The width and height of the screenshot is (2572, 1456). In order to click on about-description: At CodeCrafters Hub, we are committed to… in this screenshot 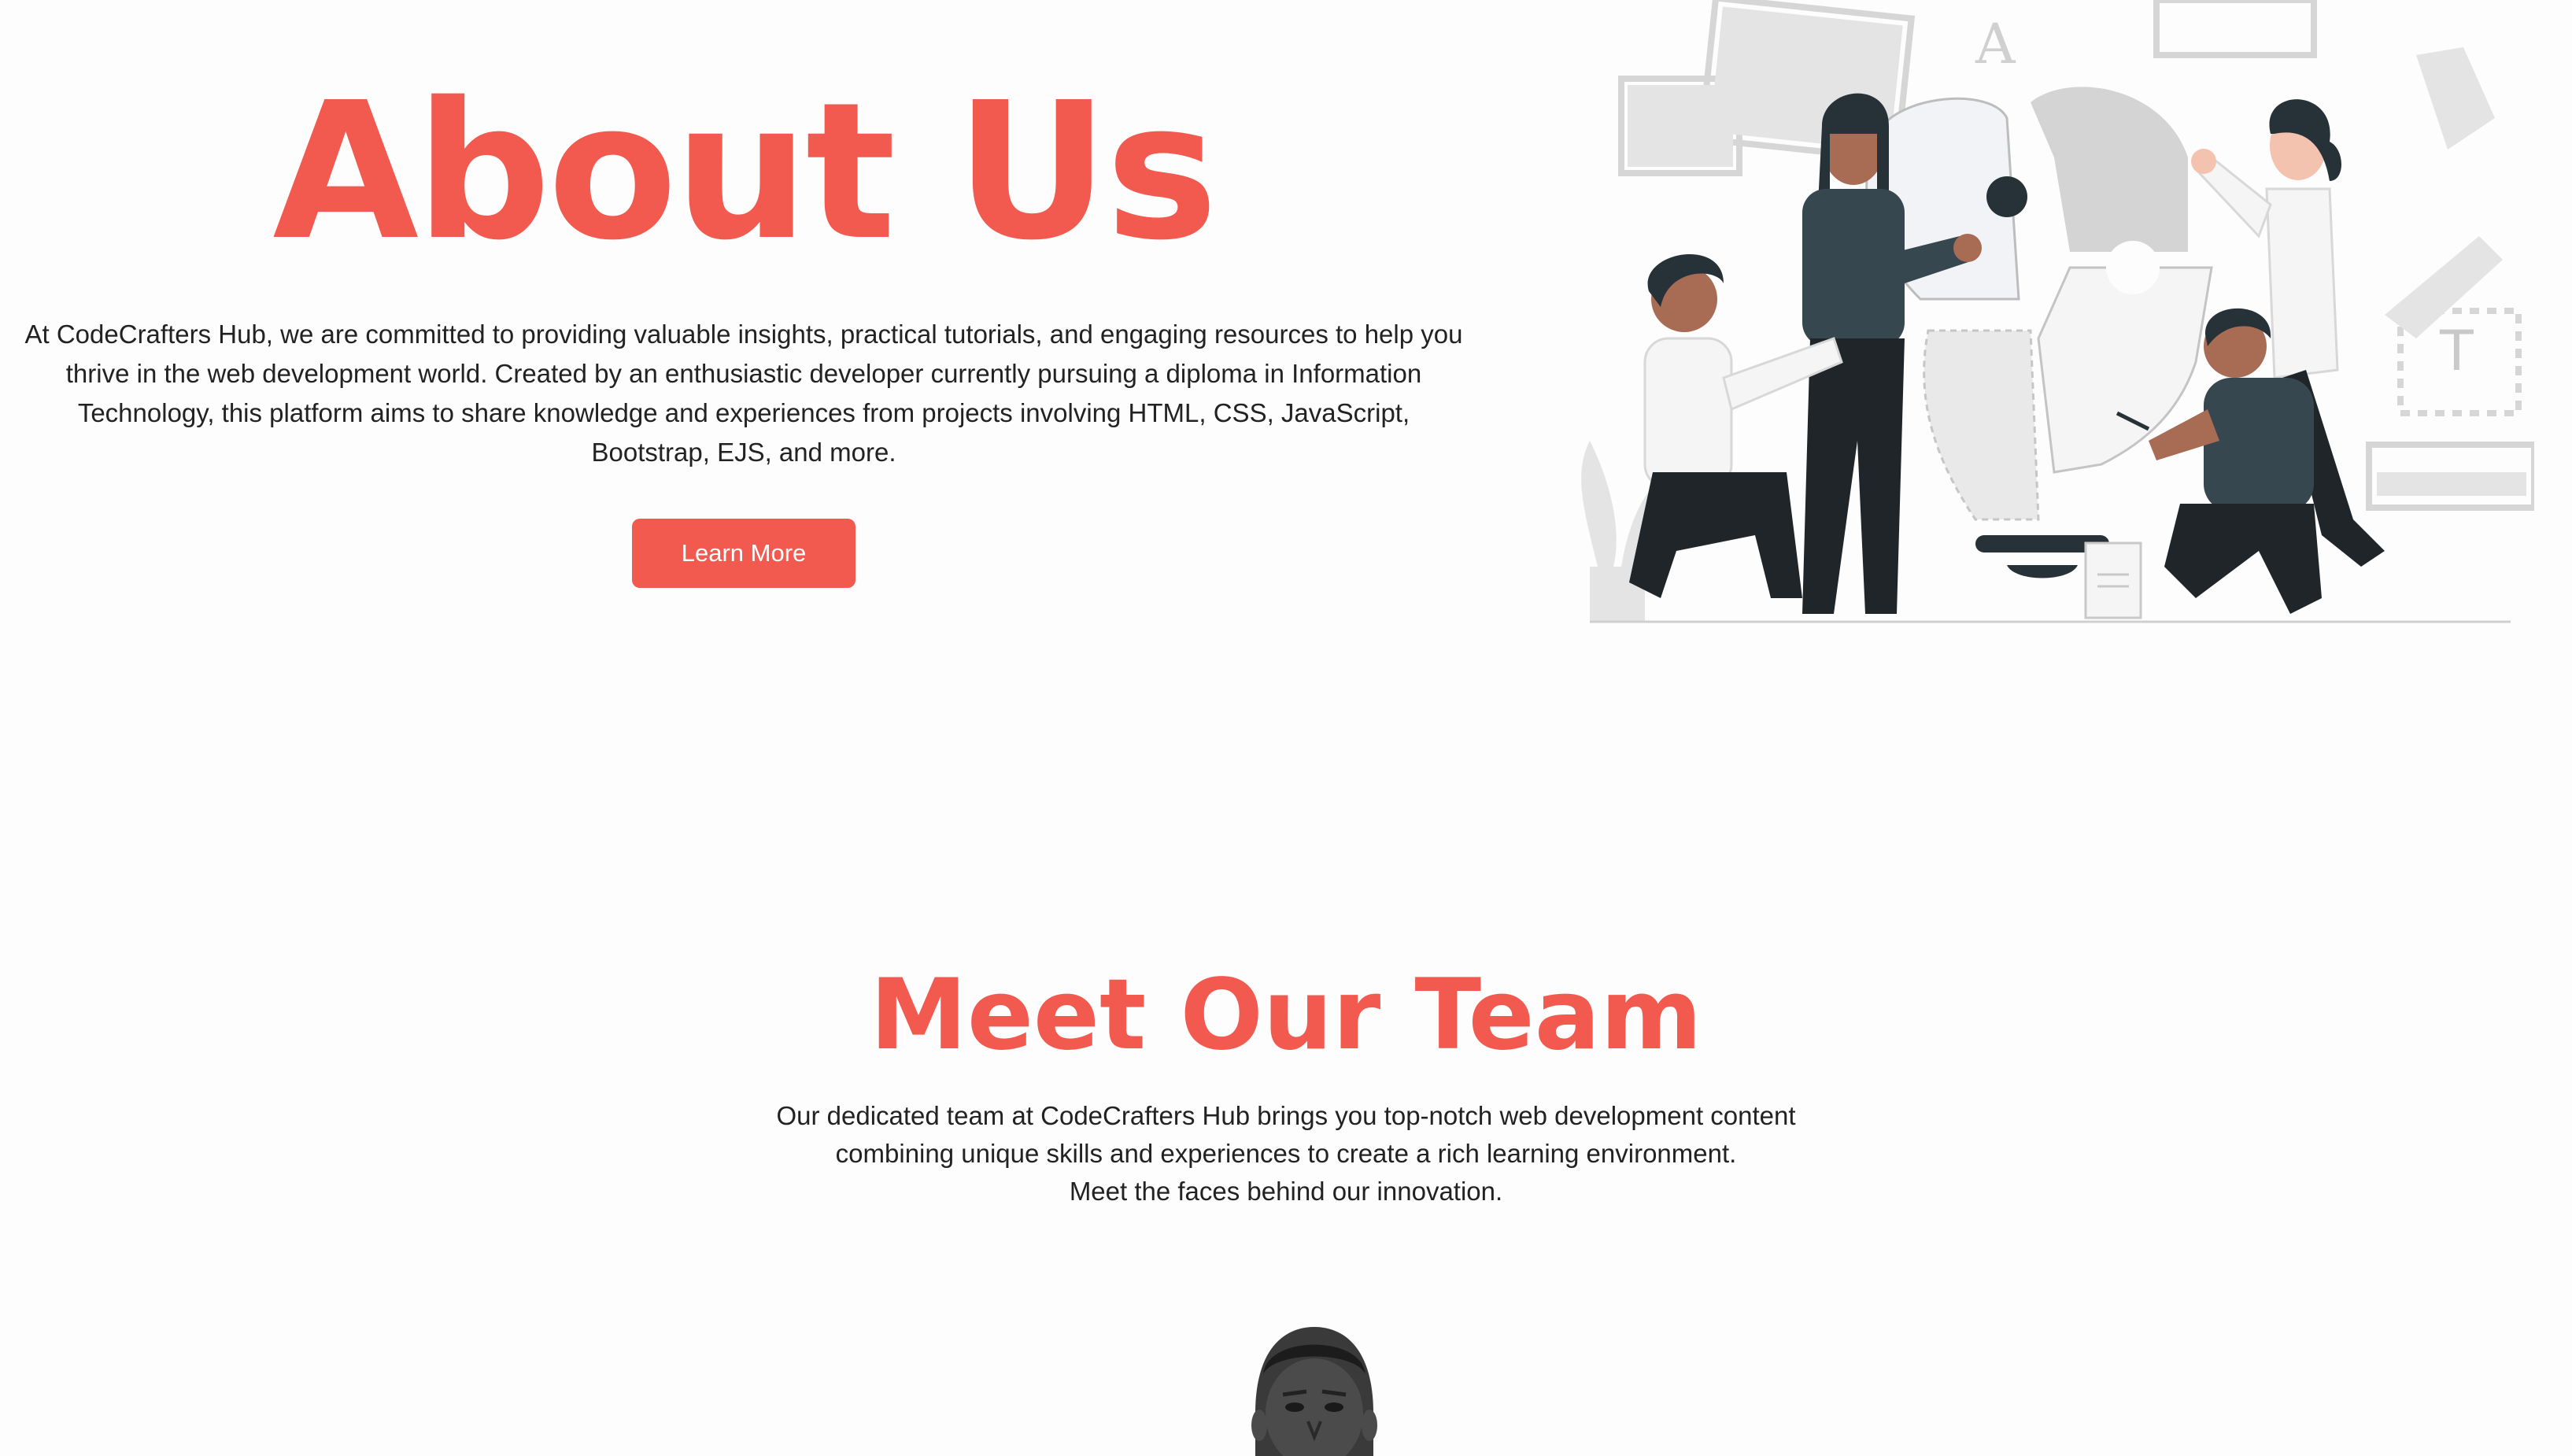, I will do `click(743, 393)`.